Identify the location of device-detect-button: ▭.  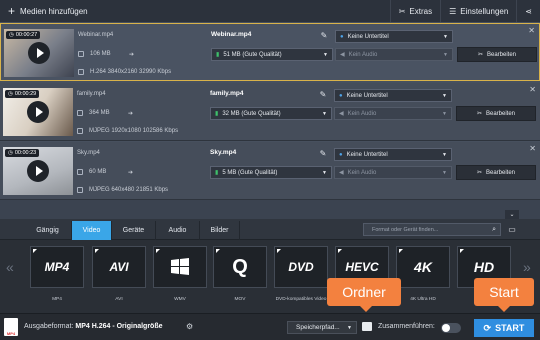
(512, 229).